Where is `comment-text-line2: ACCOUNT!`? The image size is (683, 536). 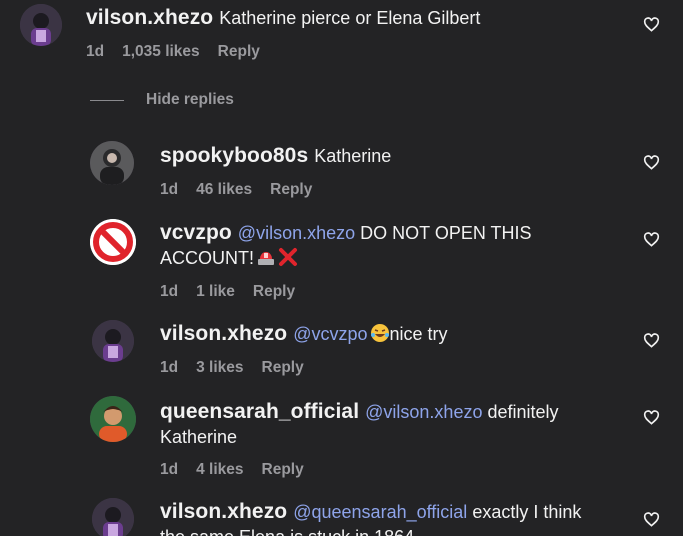 comment-text-line2: ACCOUNT! is located at coordinates (207, 258).